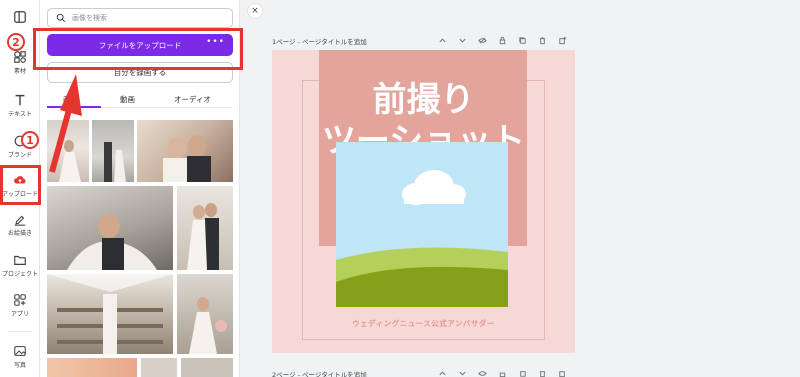 This screenshot has height=377, width=800. I want to click on rail-label: アプリ, so click(19, 314).